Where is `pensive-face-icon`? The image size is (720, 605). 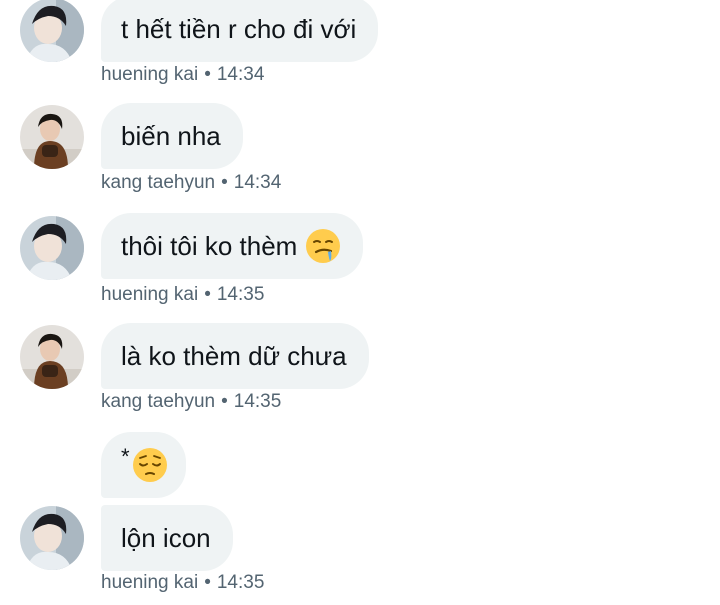 pensive-face-icon is located at coordinates (149, 465).